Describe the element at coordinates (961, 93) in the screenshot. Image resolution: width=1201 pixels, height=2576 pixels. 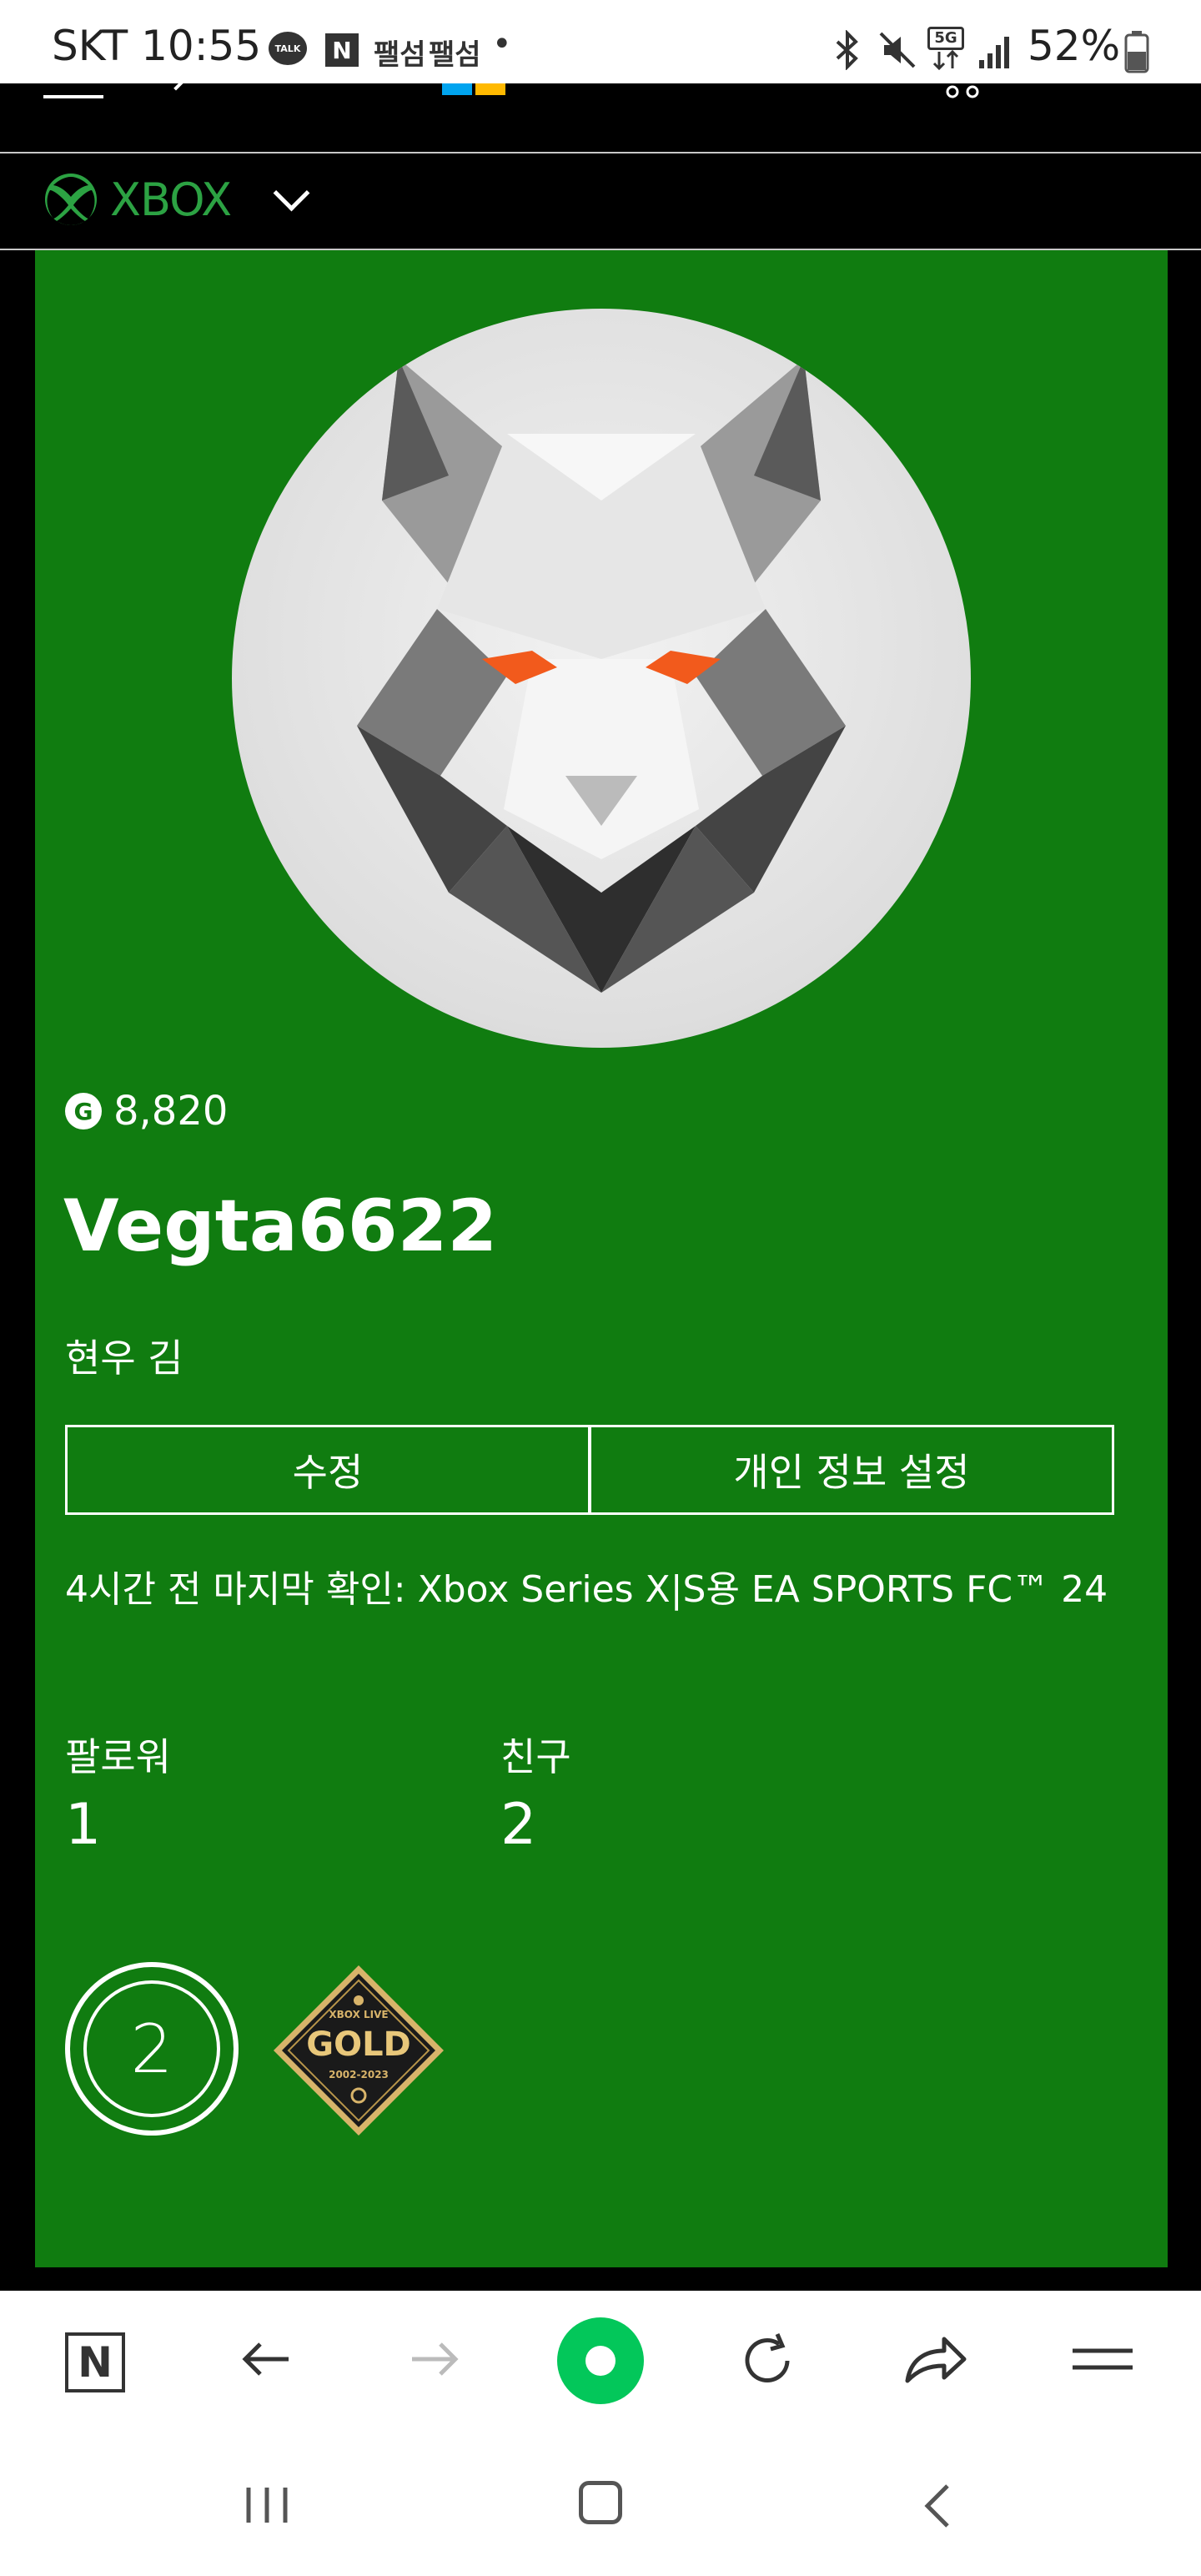
I see `cart-icon` at that location.